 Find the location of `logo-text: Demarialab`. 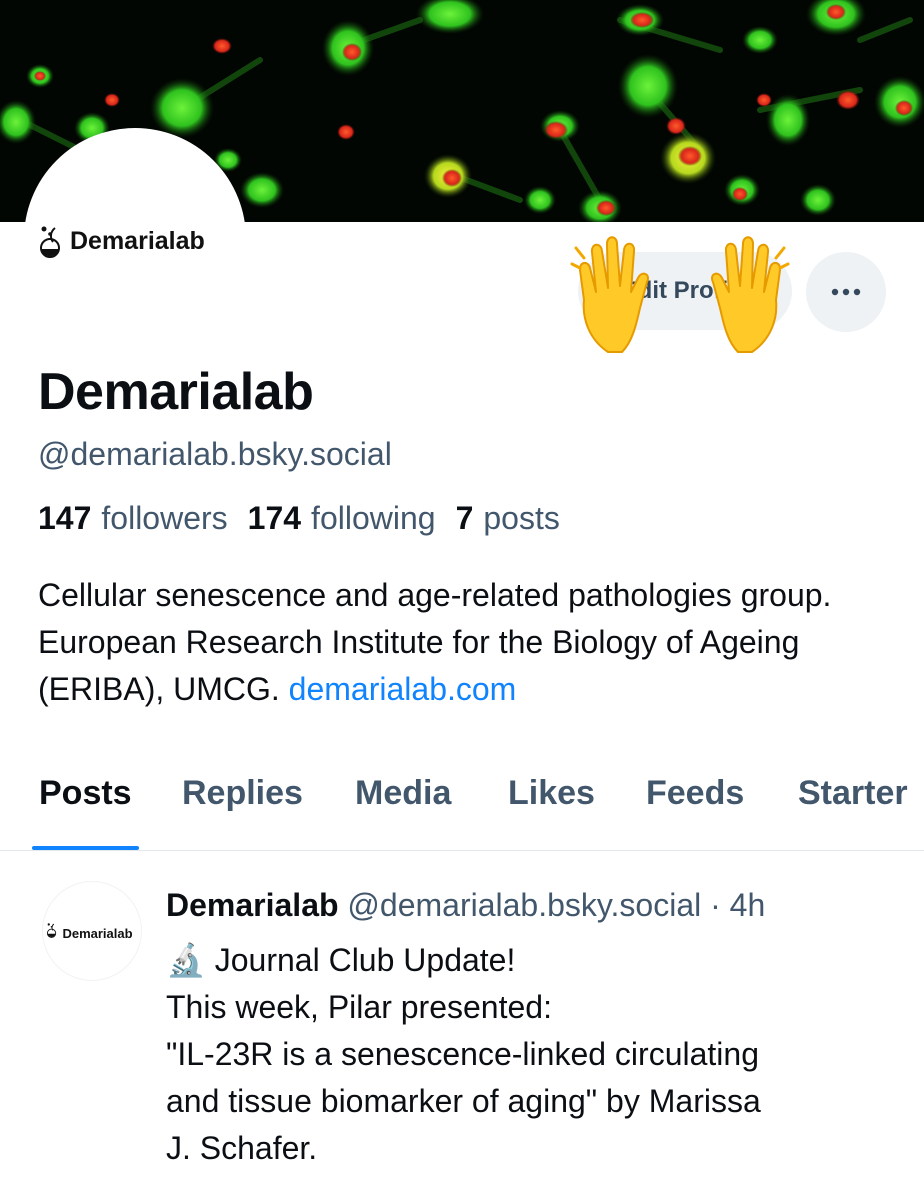

logo-text: Demarialab is located at coordinates (137, 240).